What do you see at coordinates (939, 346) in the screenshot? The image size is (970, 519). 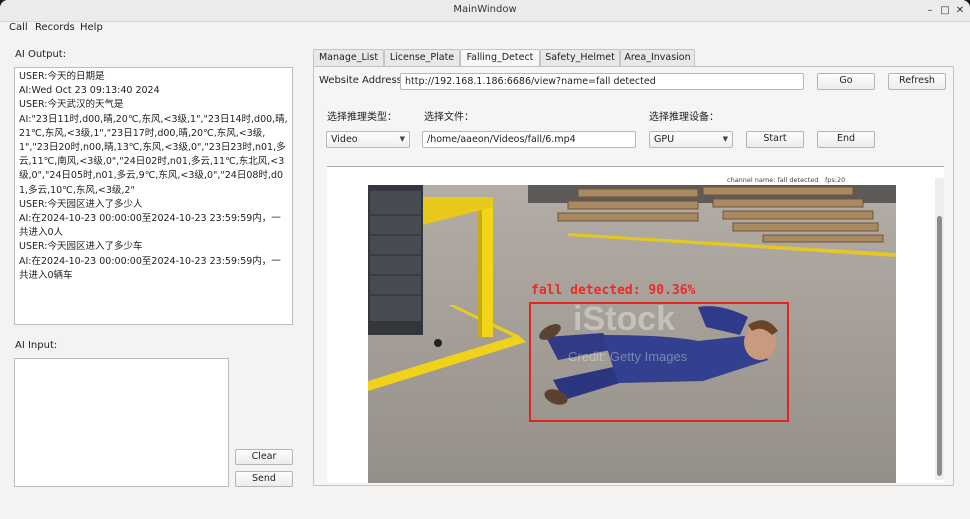 I see `scrollbar-thumb` at bounding box center [939, 346].